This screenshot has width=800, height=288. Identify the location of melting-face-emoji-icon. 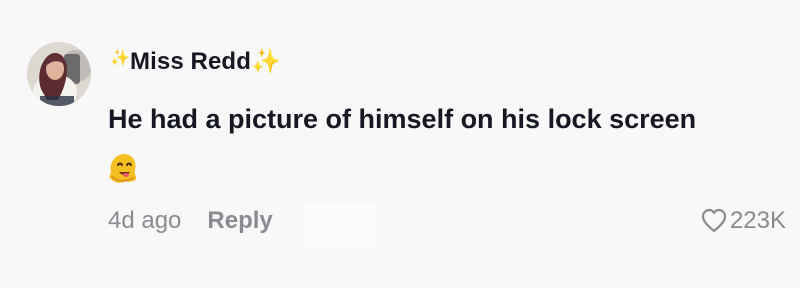
(123, 168).